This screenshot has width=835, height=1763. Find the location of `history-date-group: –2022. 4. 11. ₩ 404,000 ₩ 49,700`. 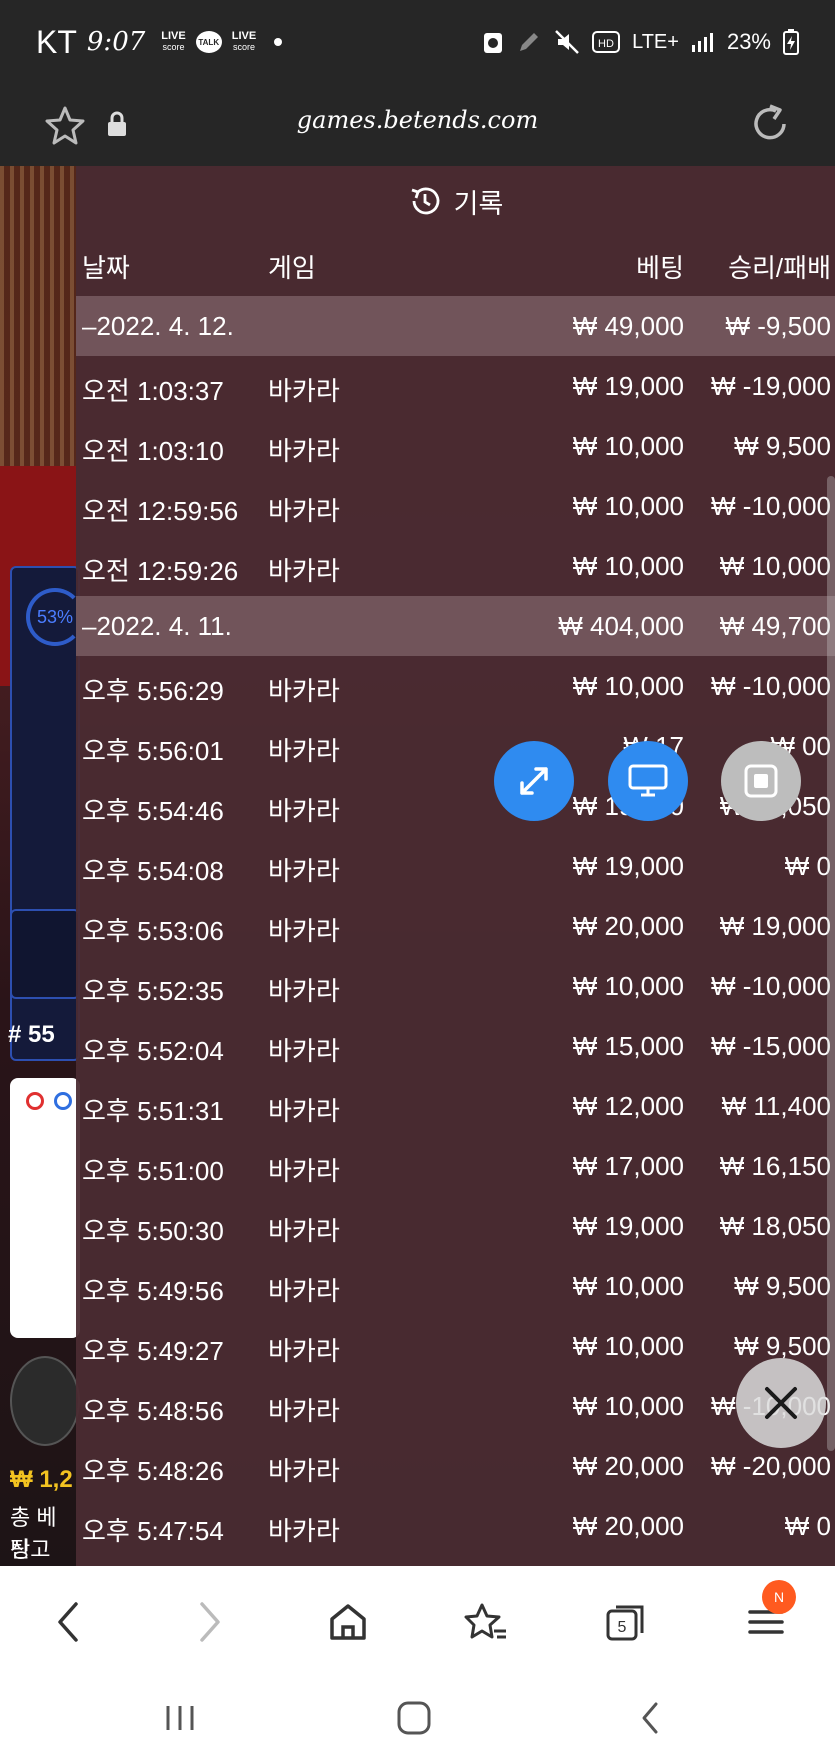

history-date-group: –2022. 4. 11. ₩ 404,000 ₩ 49,700 is located at coordinates (455, 626).